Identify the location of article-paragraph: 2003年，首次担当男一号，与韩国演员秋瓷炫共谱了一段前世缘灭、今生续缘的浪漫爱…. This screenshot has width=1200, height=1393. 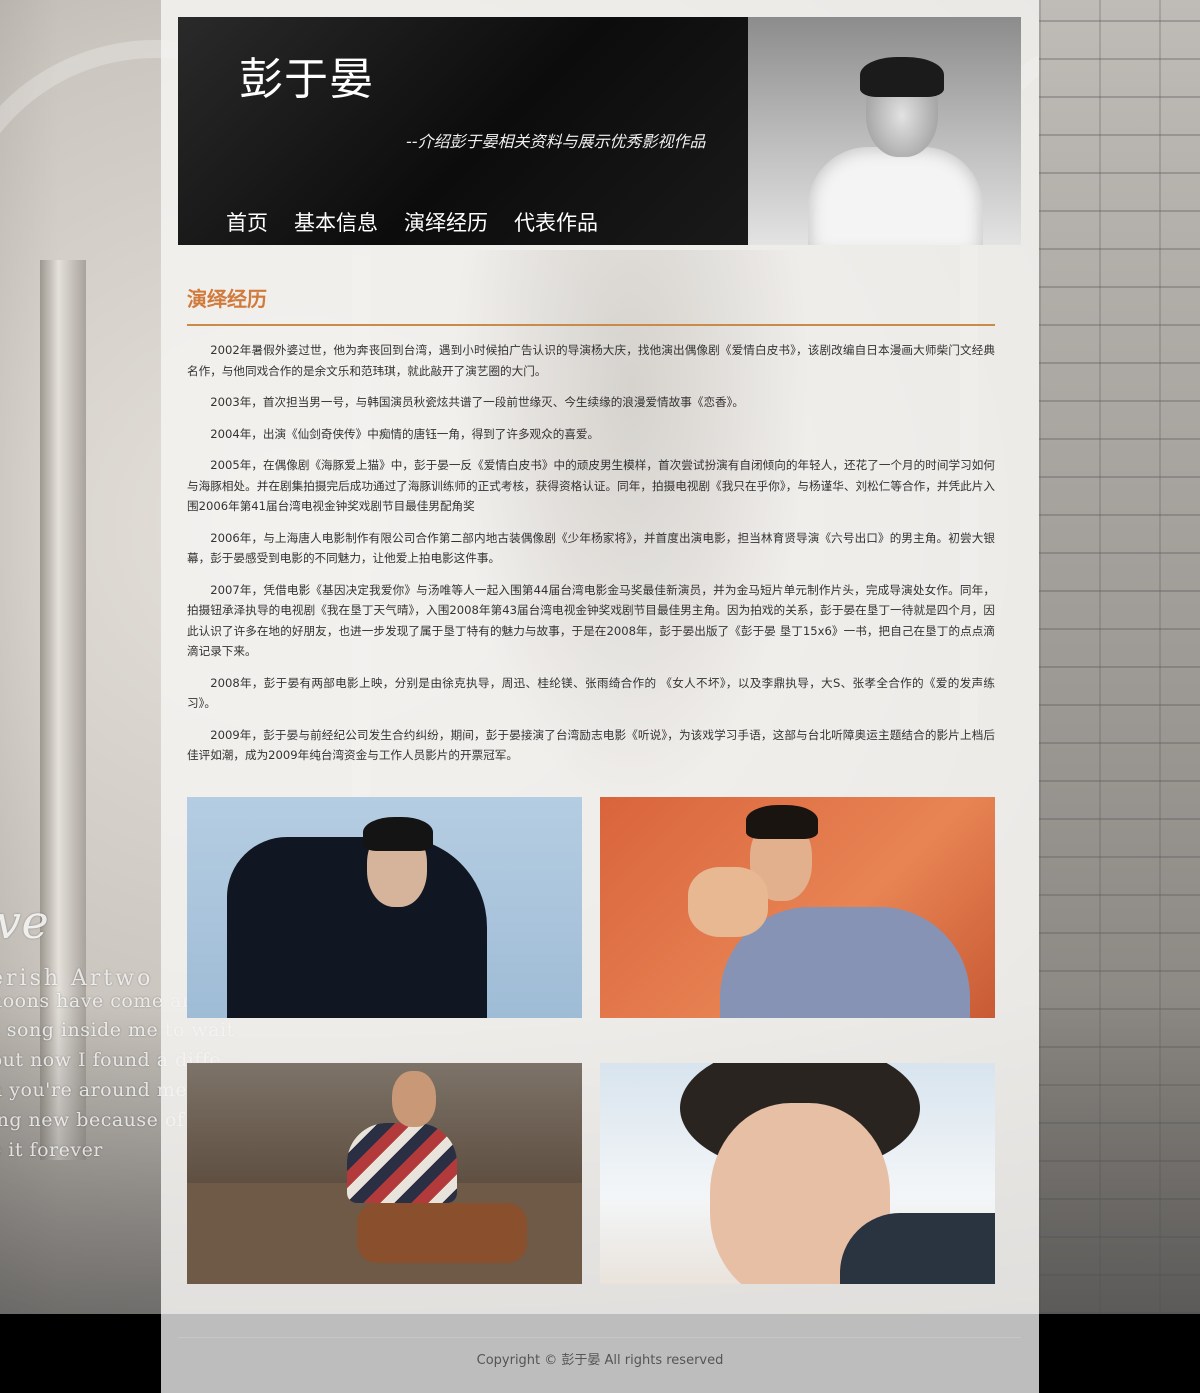
(477, 402).